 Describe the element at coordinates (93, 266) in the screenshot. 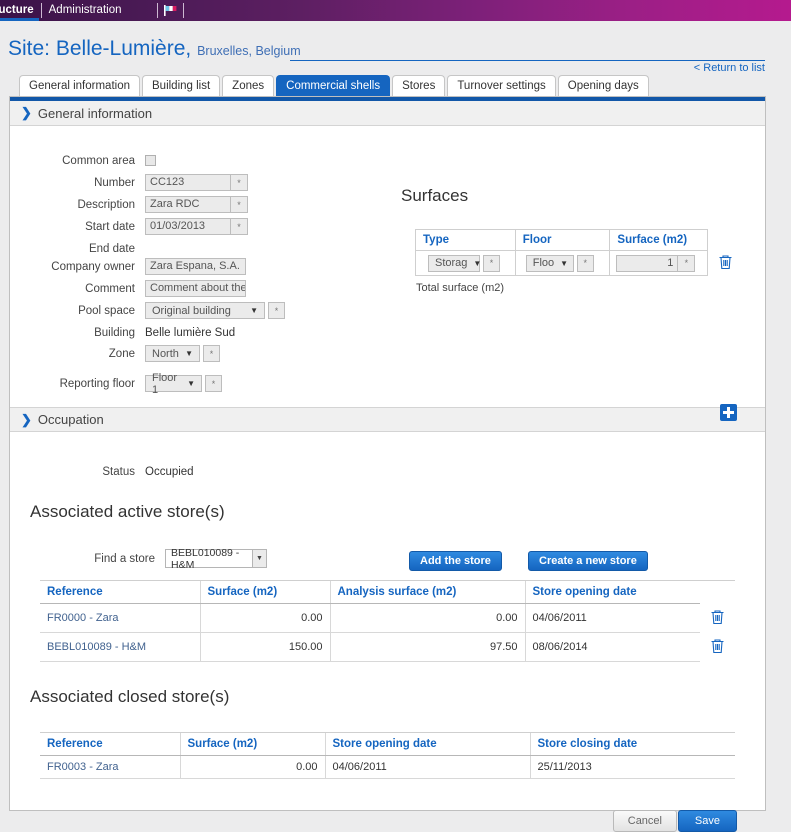

I see `field-label: Company owner` at that location.